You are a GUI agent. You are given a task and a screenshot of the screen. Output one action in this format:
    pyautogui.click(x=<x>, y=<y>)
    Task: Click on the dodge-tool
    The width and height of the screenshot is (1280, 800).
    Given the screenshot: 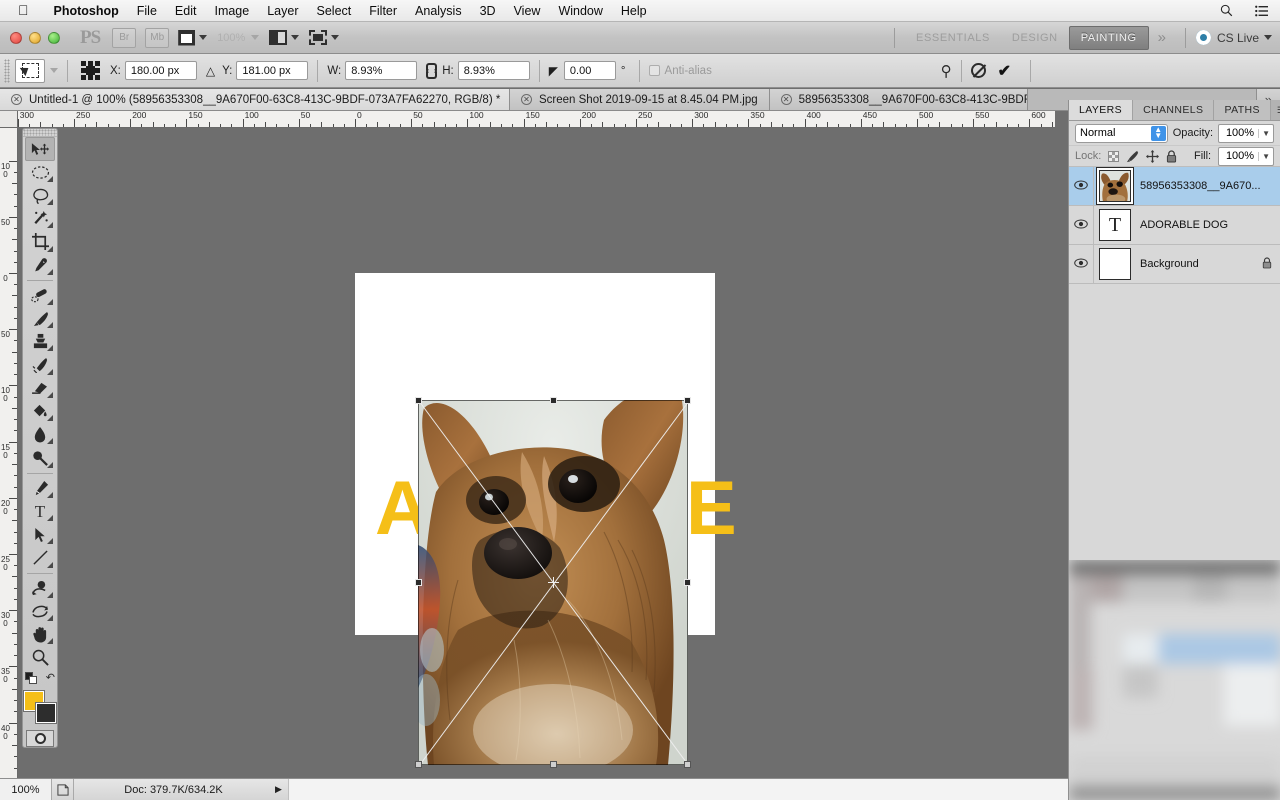 What is the action you would take?
    pyautogui.click(x=40, y=457)
    